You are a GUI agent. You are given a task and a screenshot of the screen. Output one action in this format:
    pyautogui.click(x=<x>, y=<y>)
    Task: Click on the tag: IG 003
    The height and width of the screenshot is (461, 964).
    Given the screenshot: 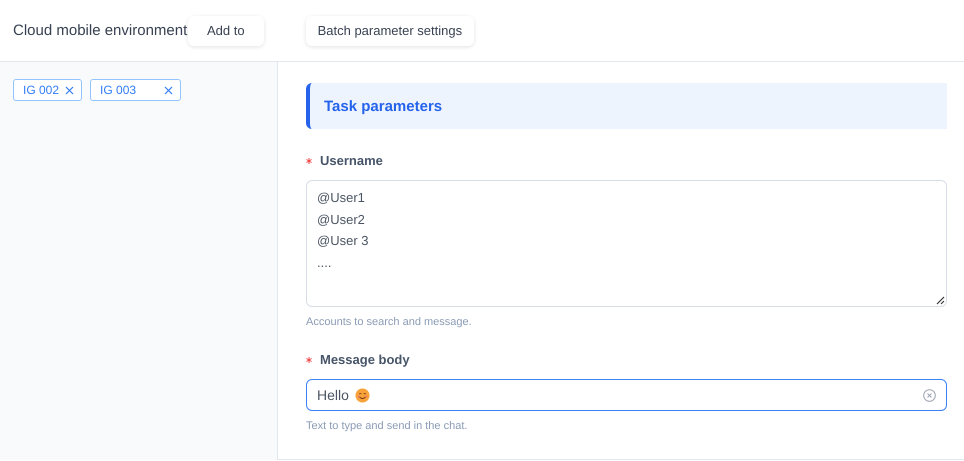 What is the action you would take?
    pyautogui.click(x=136, y=90)
    